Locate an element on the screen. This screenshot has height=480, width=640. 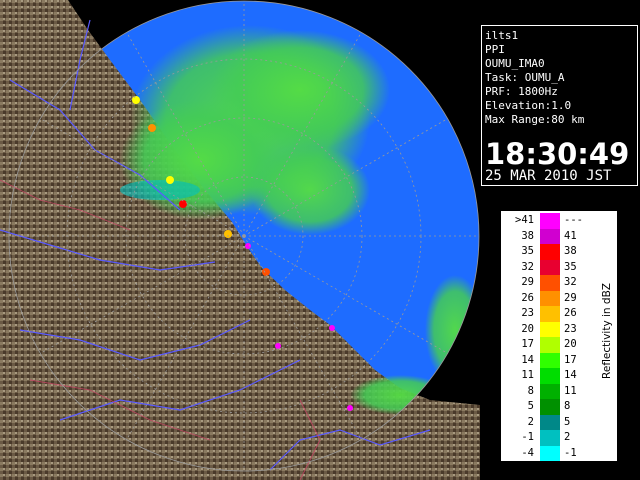
legend-row: 25 is located at coordinates (559, 422).